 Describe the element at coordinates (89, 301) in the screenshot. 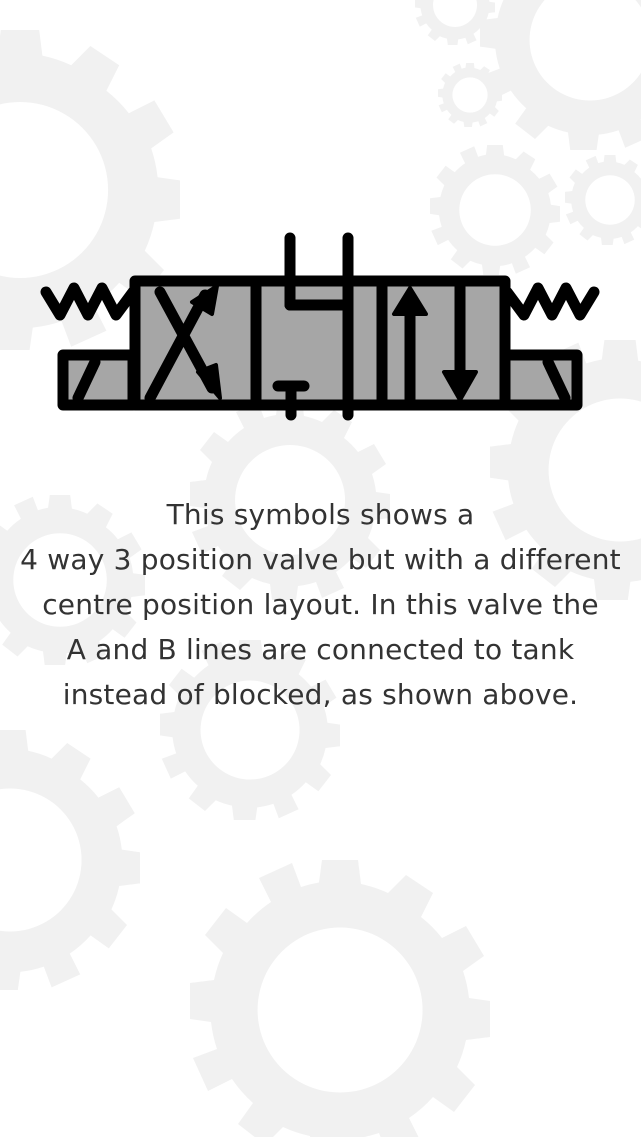

I see `left-spring-icon` at that location.